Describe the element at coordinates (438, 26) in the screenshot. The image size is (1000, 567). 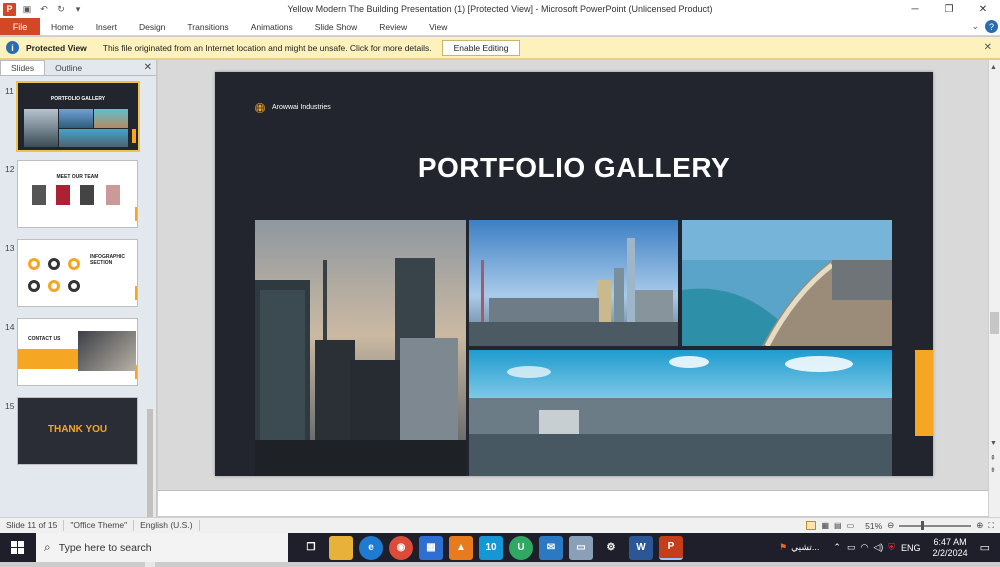
I see `tab-view: View` at that location.